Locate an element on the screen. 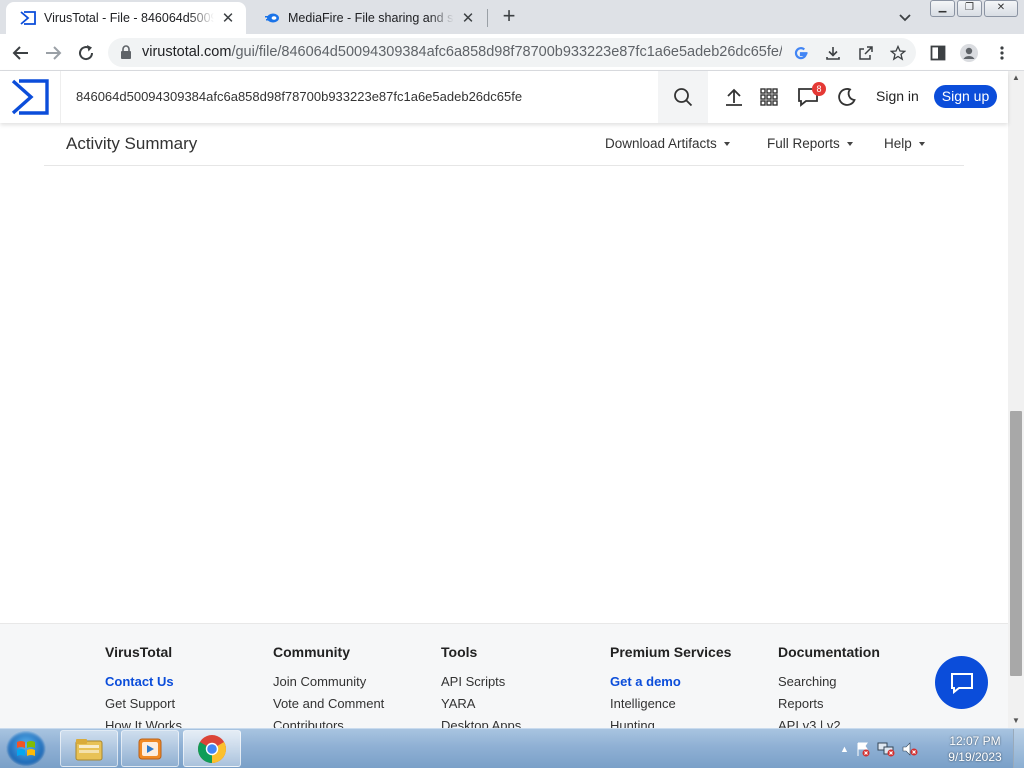 The image size is (1024, 768). volume-muted-icon is located at coordinates (910, 749).